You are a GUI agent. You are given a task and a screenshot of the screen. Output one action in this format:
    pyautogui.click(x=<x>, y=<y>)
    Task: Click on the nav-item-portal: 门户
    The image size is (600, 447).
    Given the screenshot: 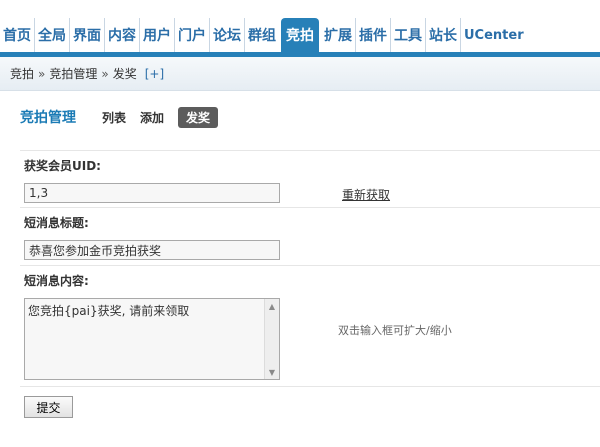 What is the action you would take?
    pyautogui.click(x=191, y=35)
    